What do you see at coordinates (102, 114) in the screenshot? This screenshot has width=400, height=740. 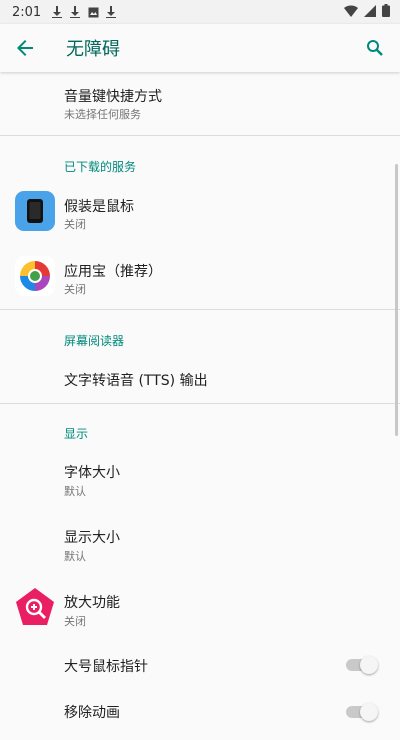 I see `item-subtitle: 未选择任何服务` at bounding box center [102, 114].